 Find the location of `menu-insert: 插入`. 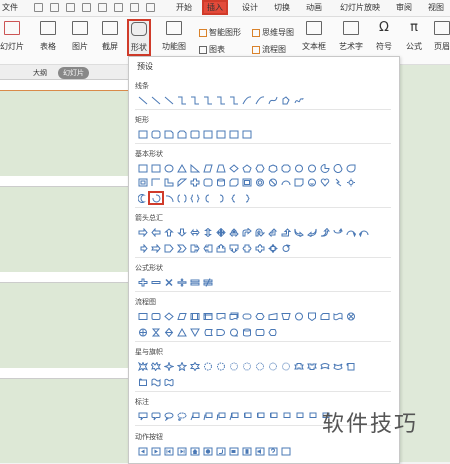

menu-insert: 插入 is located at coordinates (215, 7).